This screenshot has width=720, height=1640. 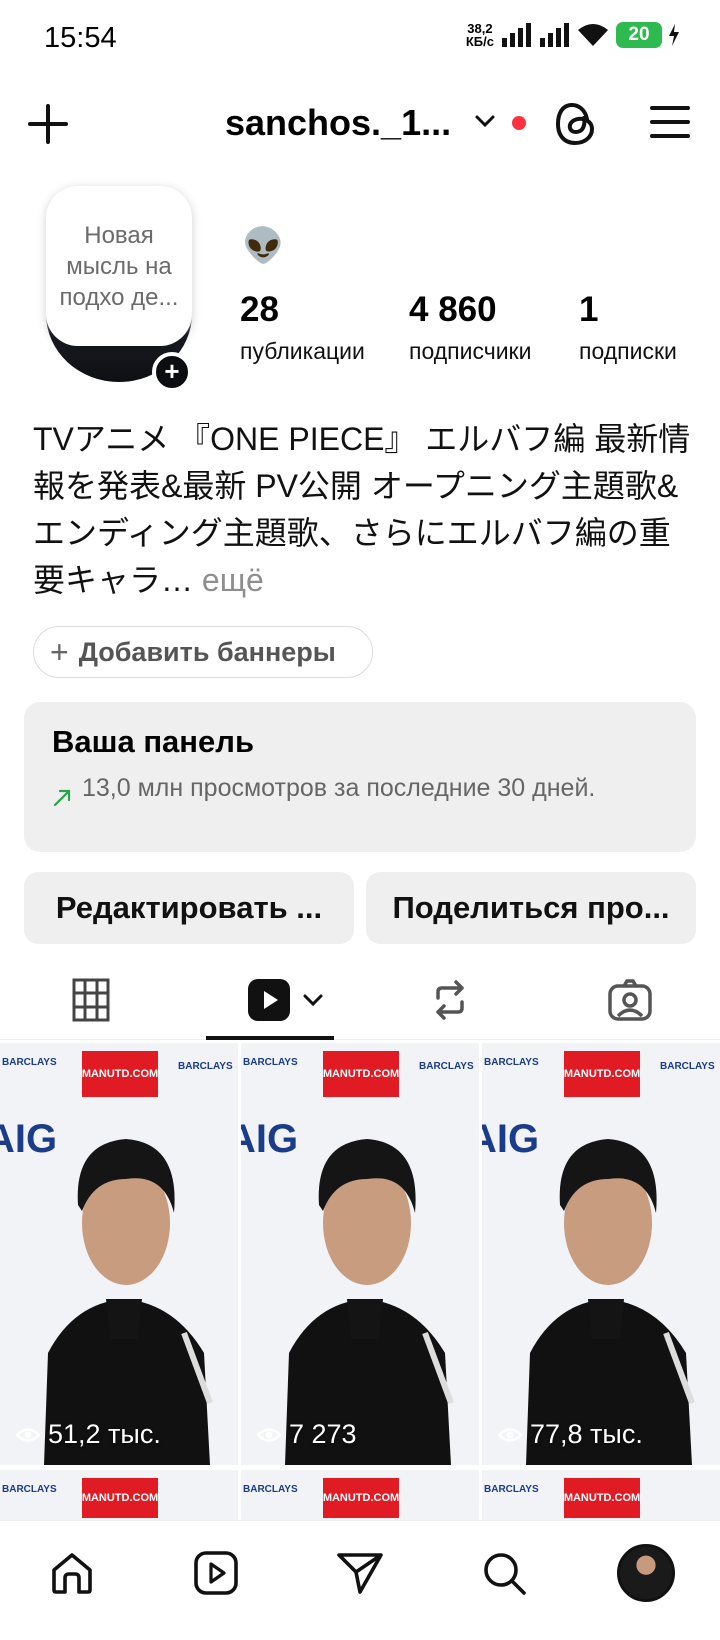 What do you see at coordinates (270, 1038) in the screenshot?
I see `active-tab-indicator` at bounding box center [270, 1038].